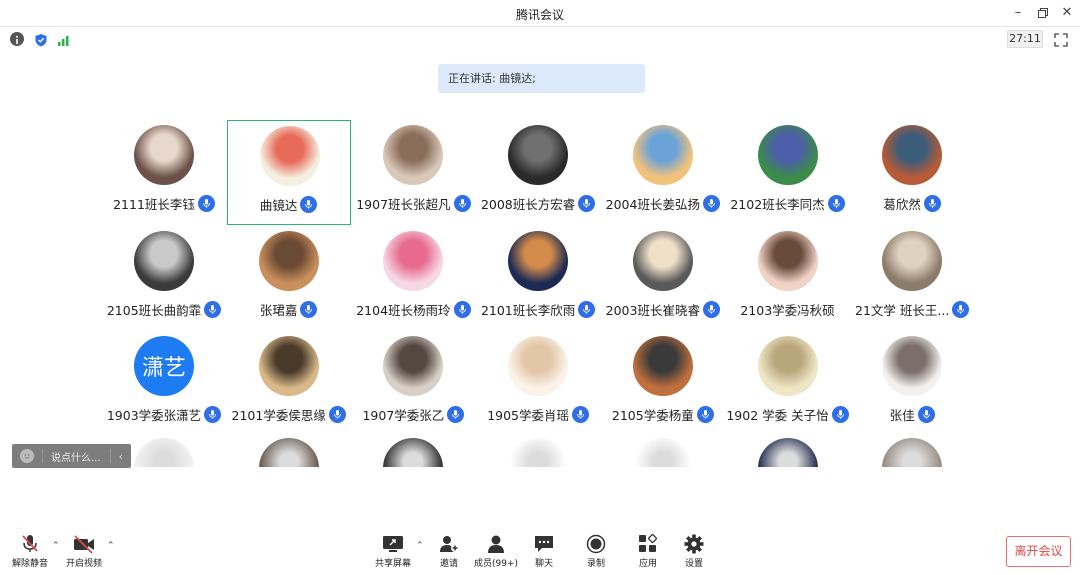  Describe the element at coordinates (496, 544) in the screenshot. I see `members-icon` at that location.